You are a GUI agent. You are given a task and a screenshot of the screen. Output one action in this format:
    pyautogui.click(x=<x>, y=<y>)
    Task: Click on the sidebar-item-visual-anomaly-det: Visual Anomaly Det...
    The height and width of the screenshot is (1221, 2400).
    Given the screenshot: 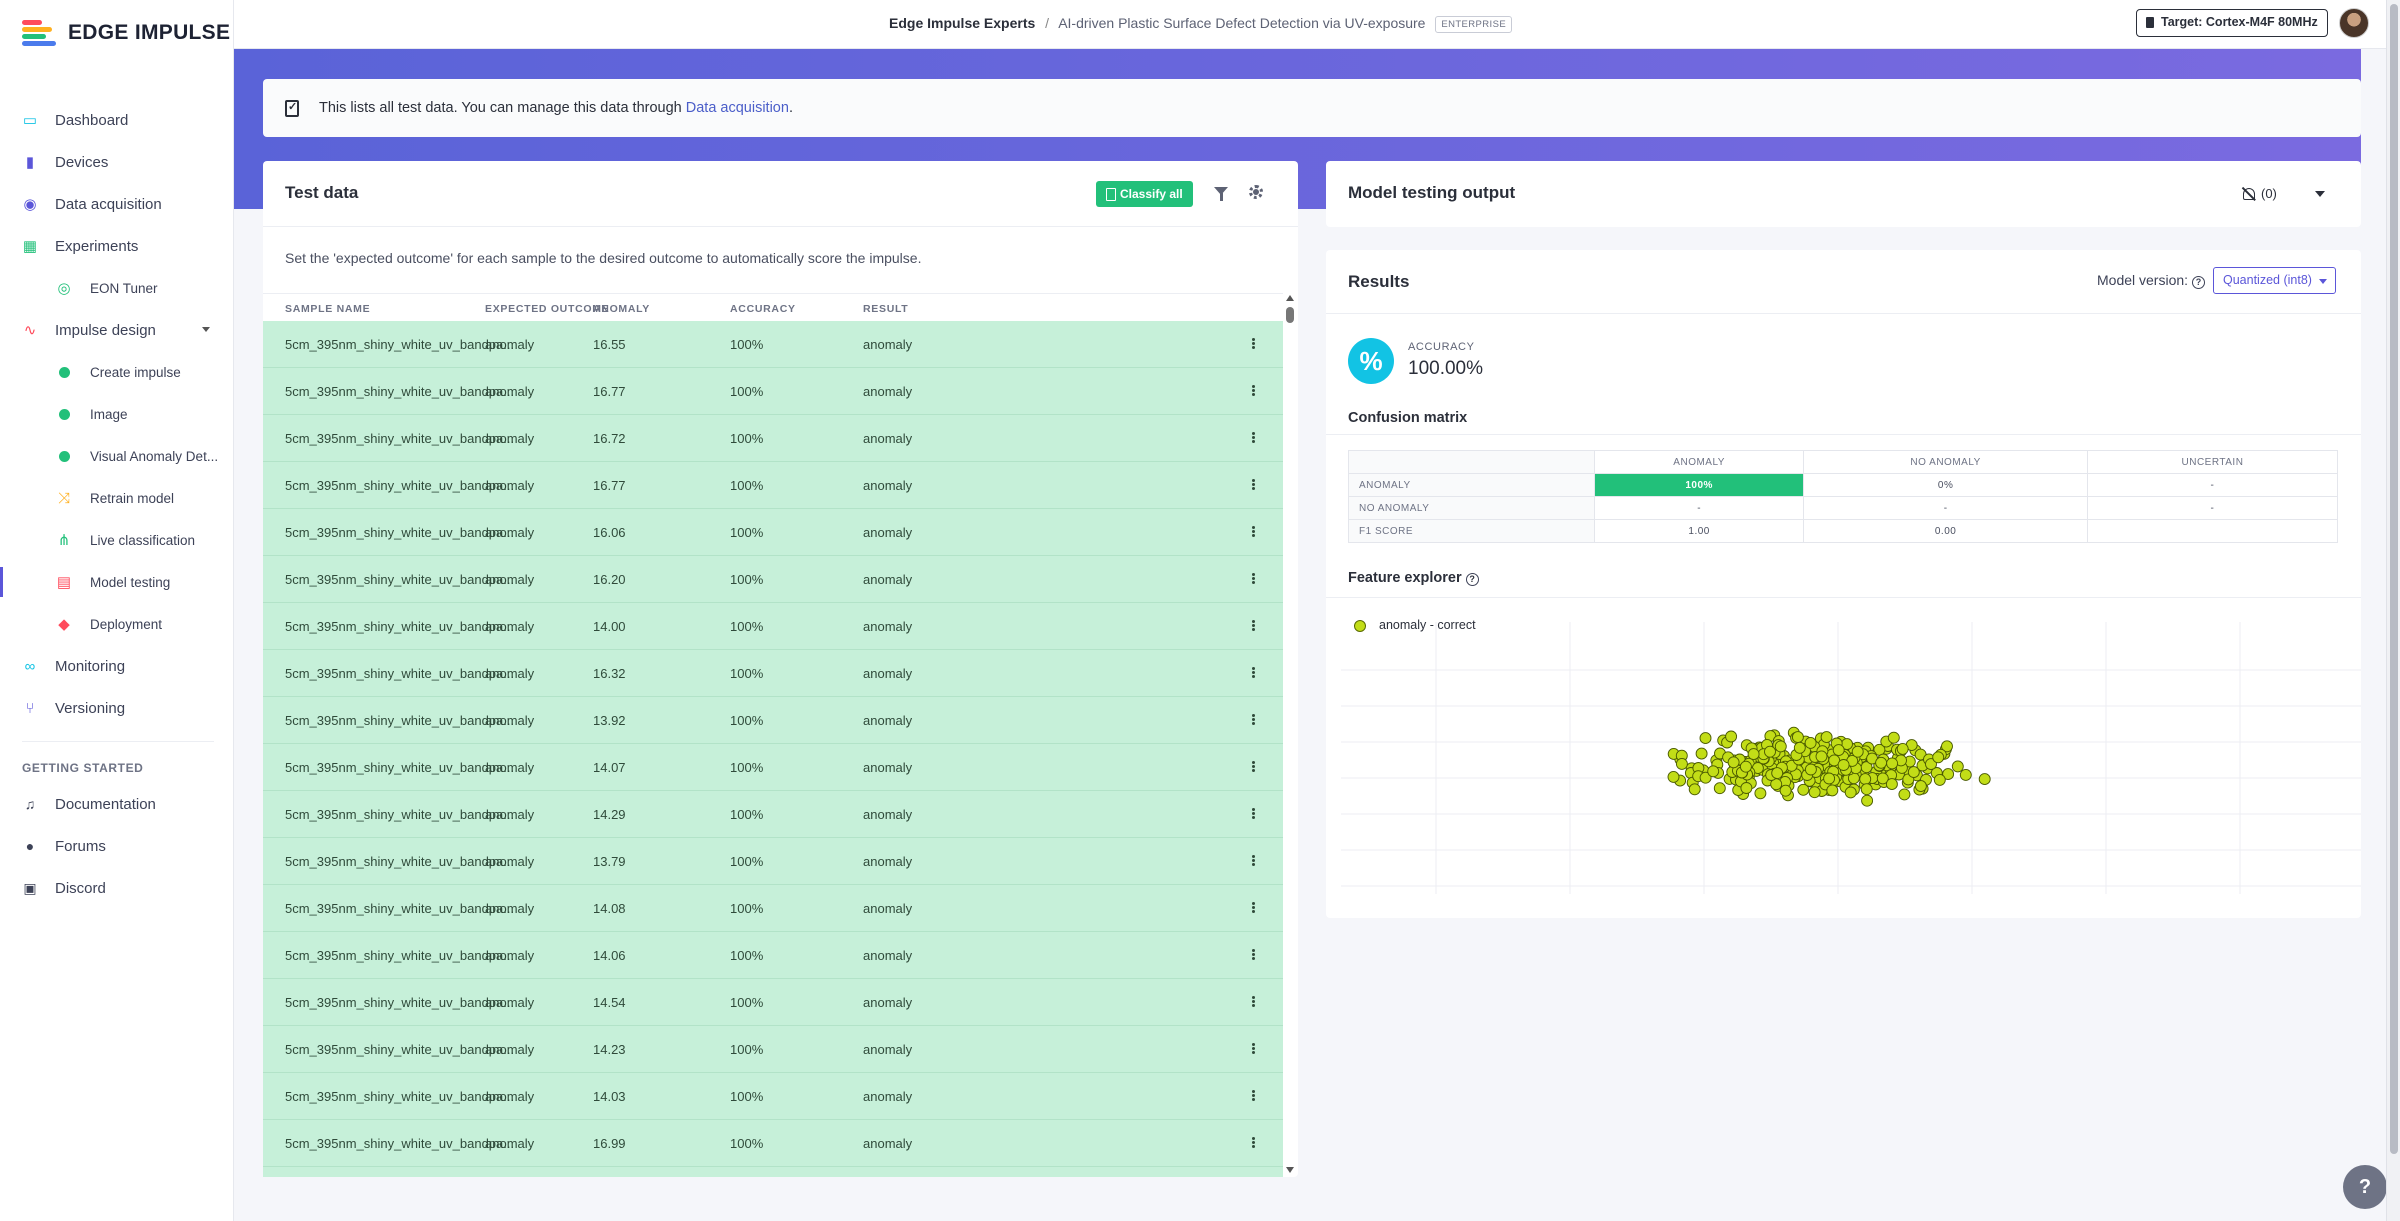 What is the action you would take?
    pyautogui.click(x=117, y=456)
    